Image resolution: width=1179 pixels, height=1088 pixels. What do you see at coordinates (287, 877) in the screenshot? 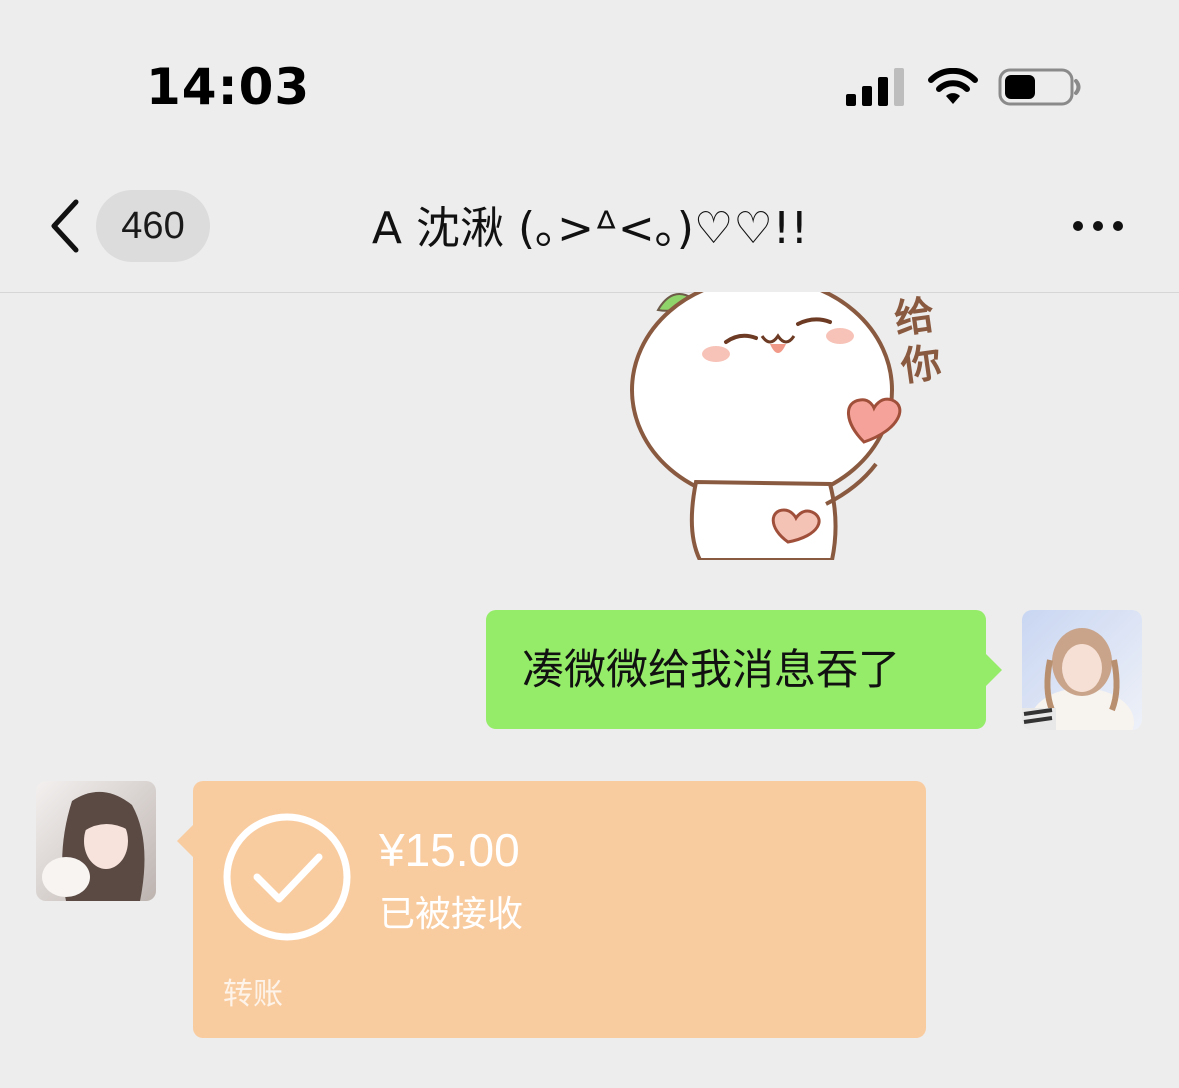
I see `check-circle-icon` at bounding box center [287, 877].